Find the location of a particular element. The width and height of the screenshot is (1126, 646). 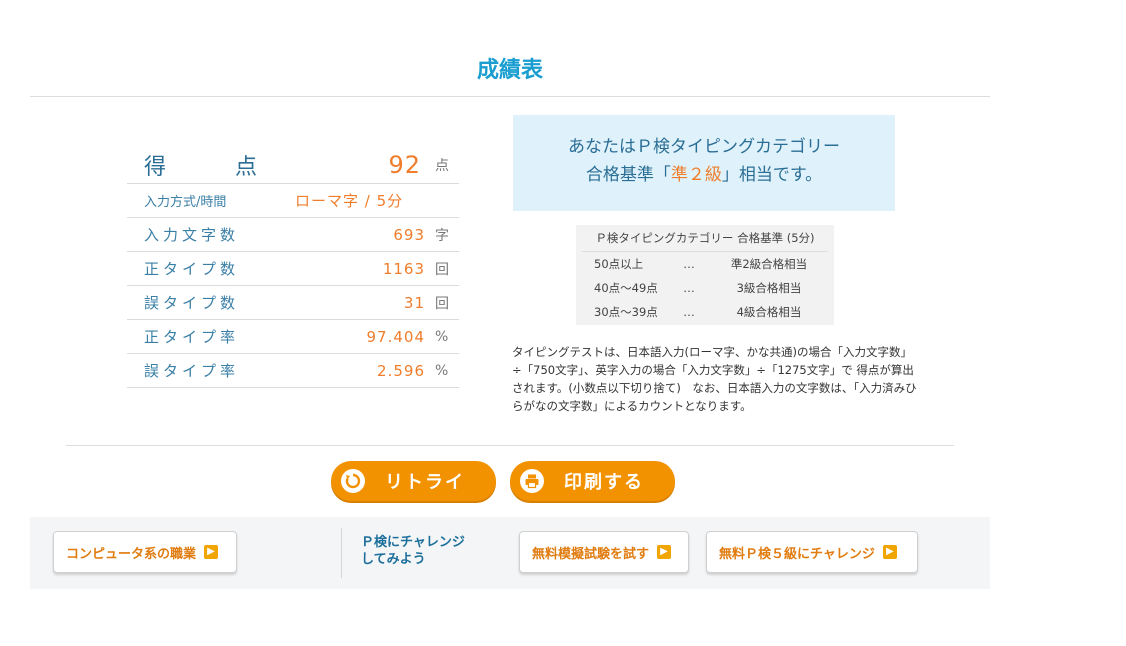

stat-value: ローマ字 / 5分 is located at coordinates (349, 201).